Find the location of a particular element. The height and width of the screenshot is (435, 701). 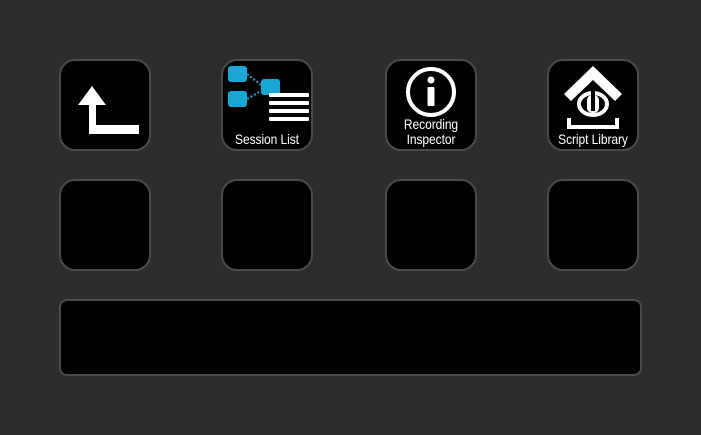

recording-inspector-label: Recording Inspector is located at coordinates (431, 131).